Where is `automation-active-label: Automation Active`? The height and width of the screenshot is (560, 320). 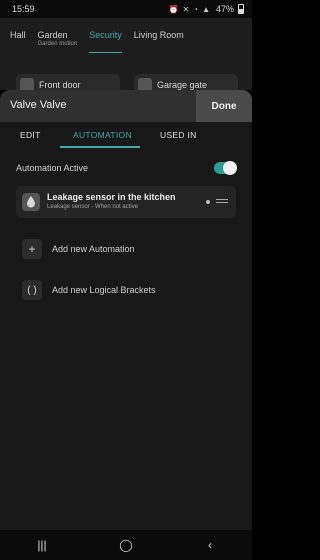 automation-active-label: Automation Active is located at coordinates (52, 168).